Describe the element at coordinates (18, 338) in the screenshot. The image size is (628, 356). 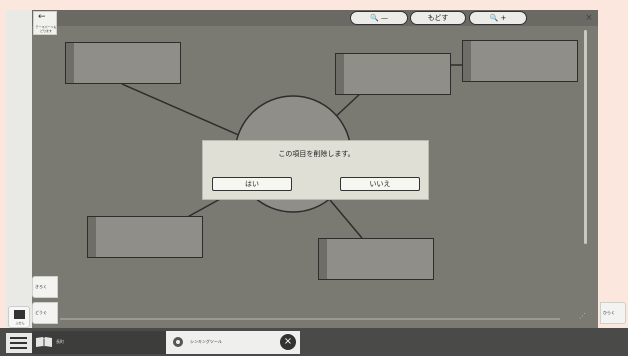
I see `menu-icon` at that location.